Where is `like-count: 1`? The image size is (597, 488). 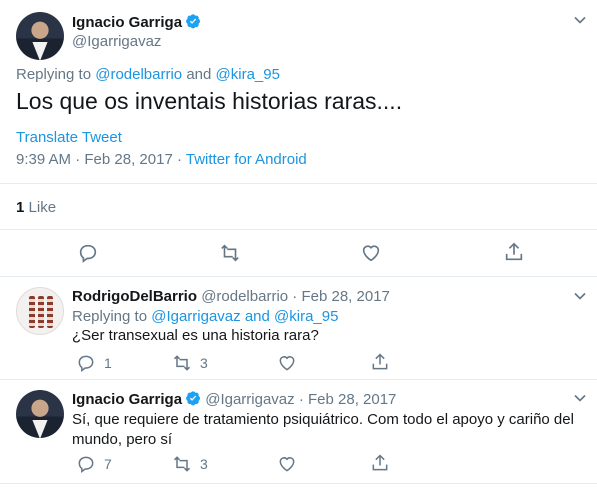 like-count: 1 is located at coordinates (20, 207).